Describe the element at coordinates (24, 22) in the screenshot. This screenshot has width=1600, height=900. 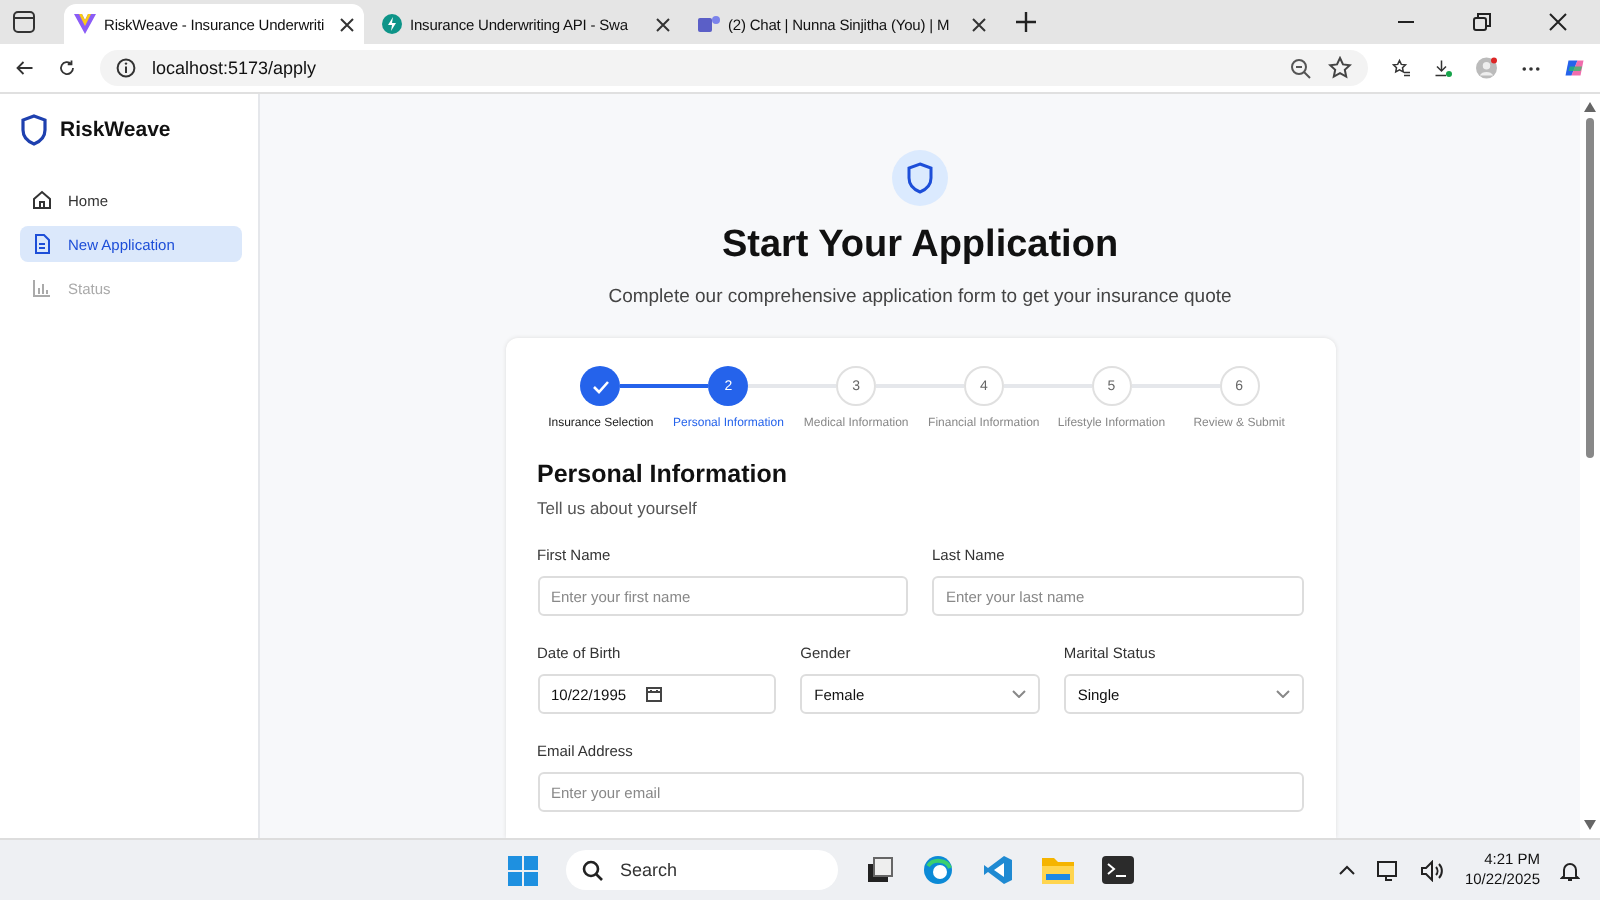
I see `tab-actions-icon` at that location.